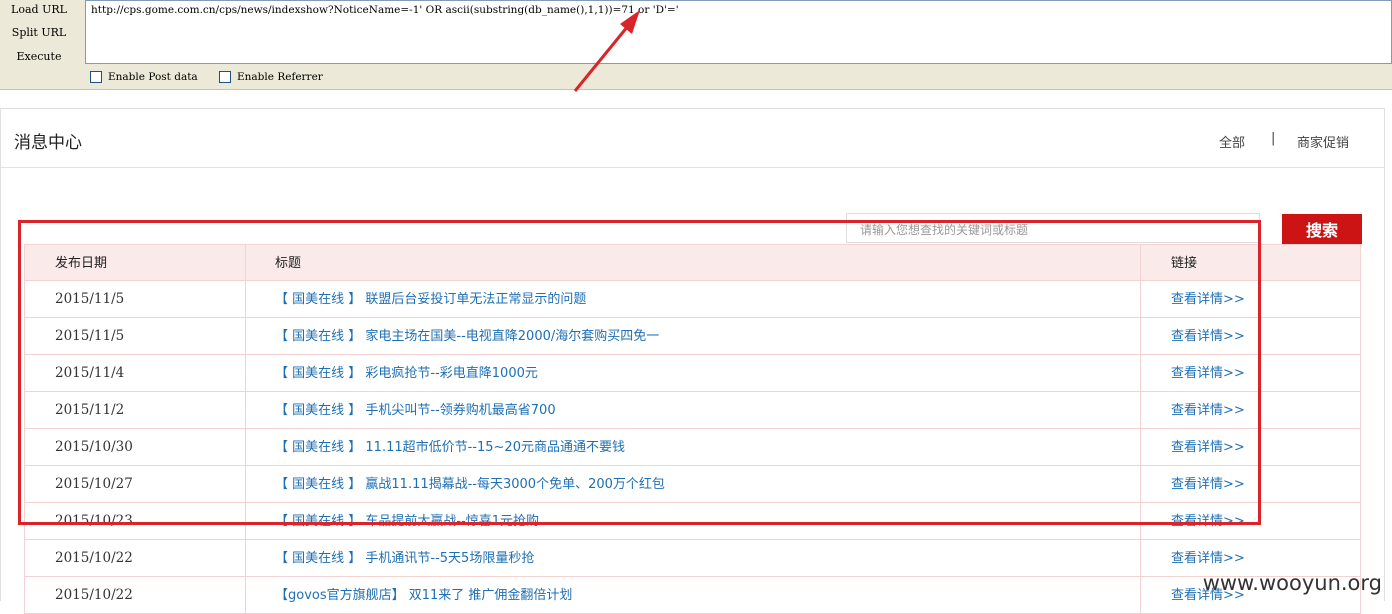 This screenshot has height=614, width=1392. Describe the element at coordinates (1053, 228) in the screenshot. I see `search-input: 请输入您想查找的关键词或标题` at that location.